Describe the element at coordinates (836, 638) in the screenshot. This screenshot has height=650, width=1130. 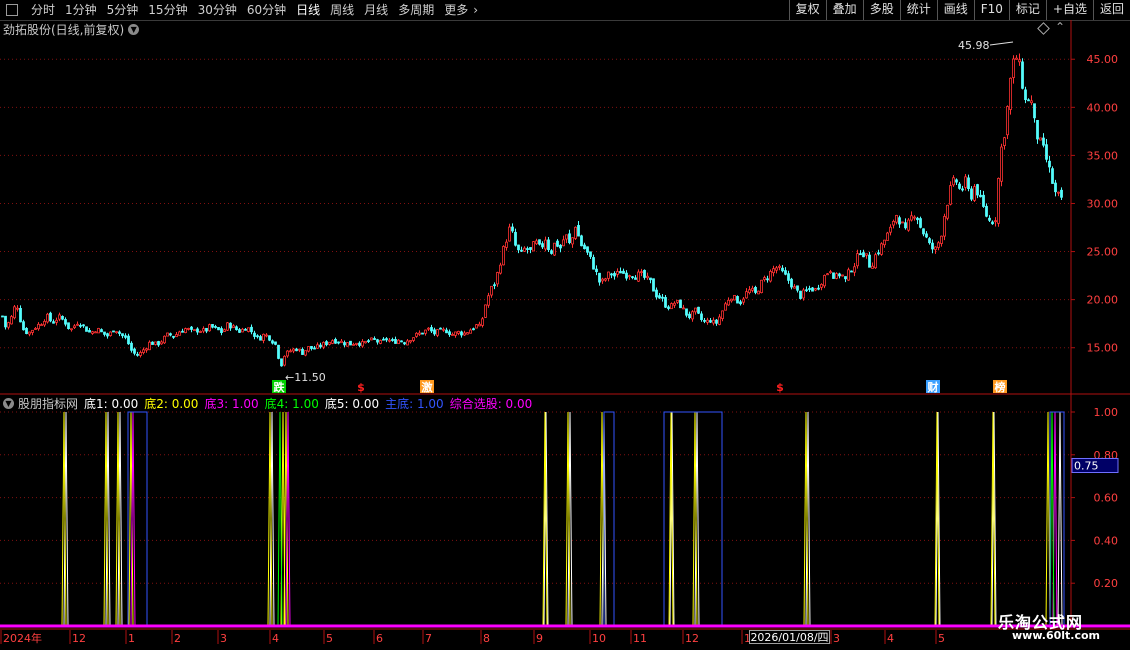
I see `x-tick-label-15: 3` at that location.